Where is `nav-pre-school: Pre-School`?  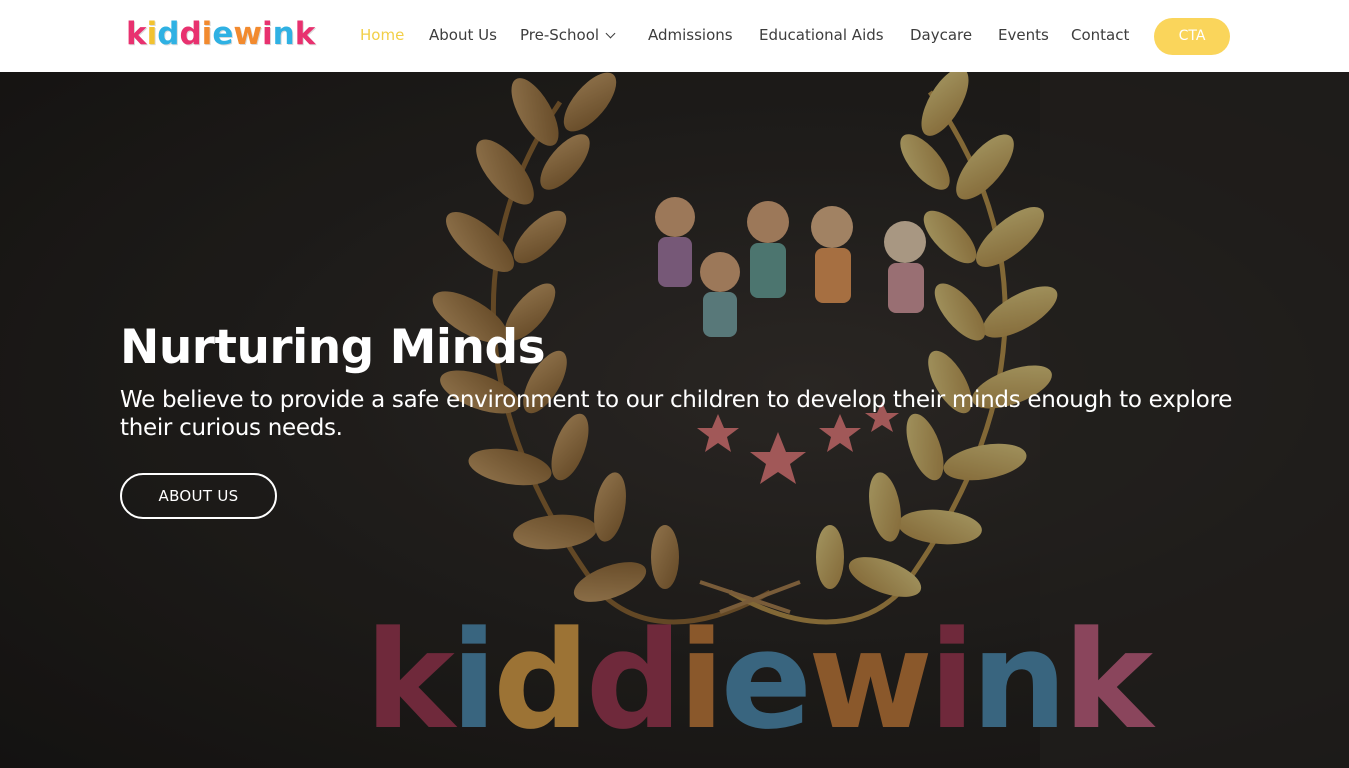 nav-pre-school: Pre-School is located at coordinates (568, 35).